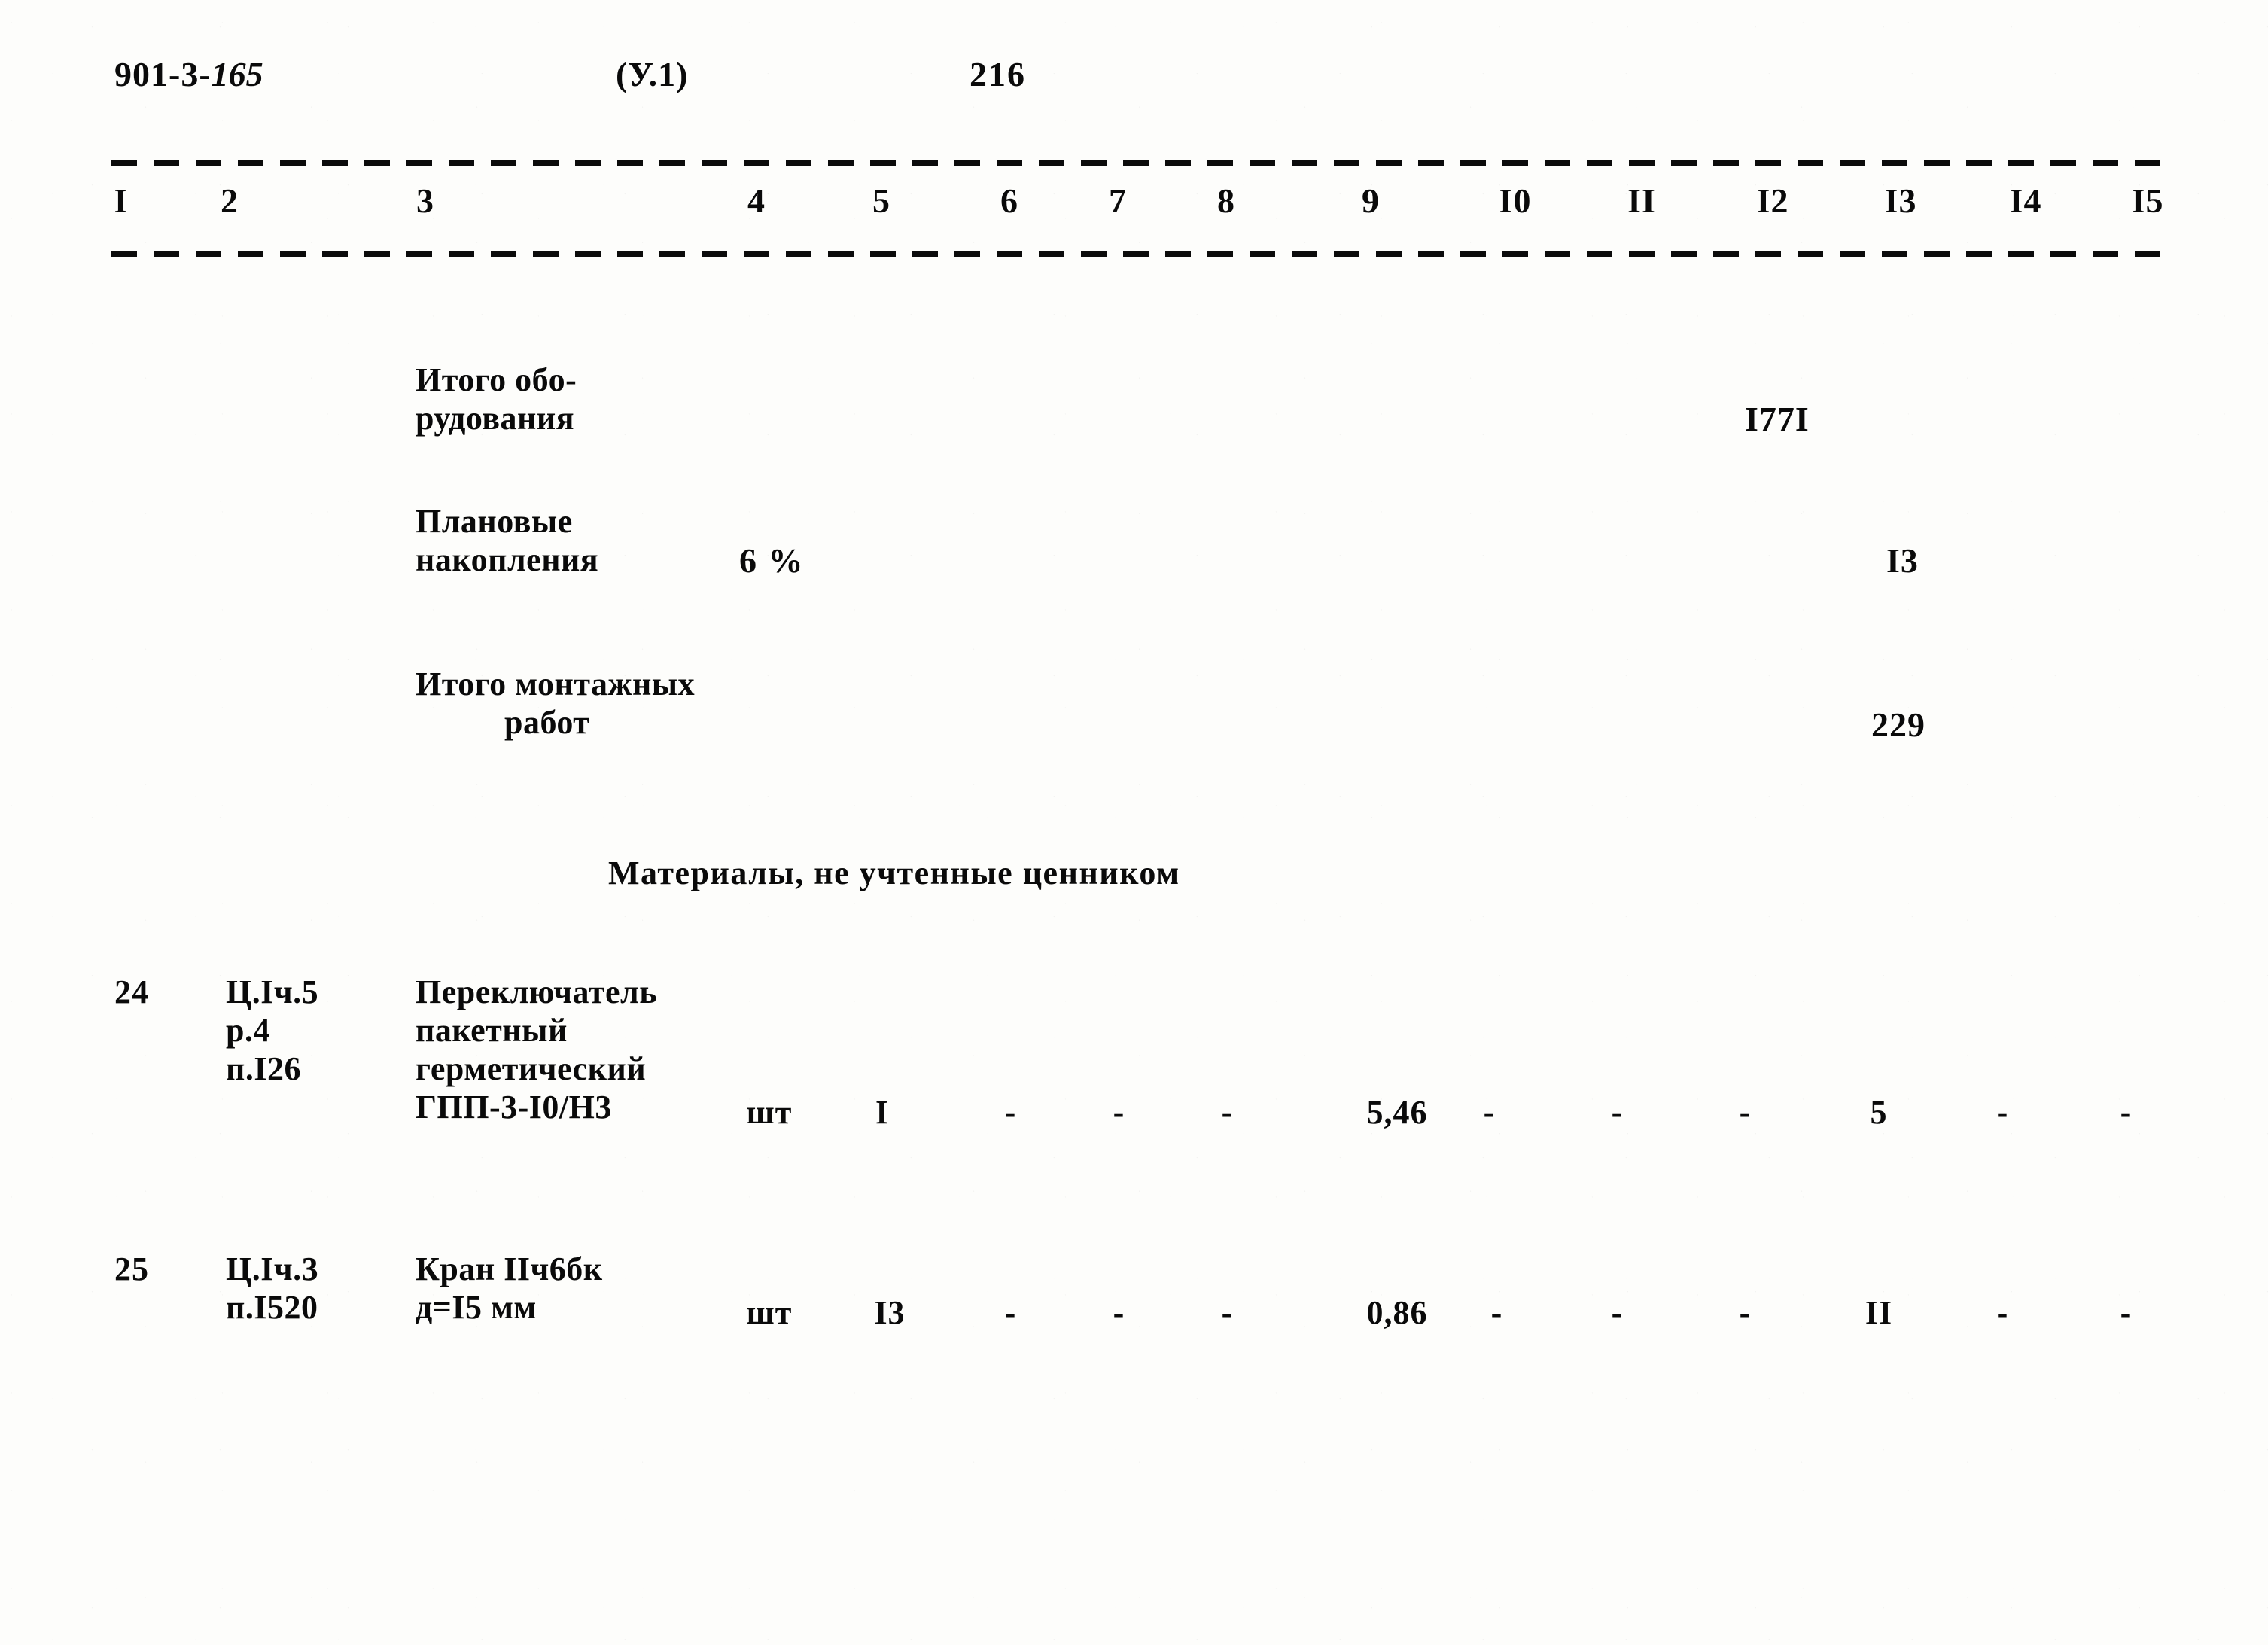 The image size is (2268, 1645). Describe the element at coordinates (556, 684) in the screenshot. I see `summary-label-line1: Итого монтажных` at that location.